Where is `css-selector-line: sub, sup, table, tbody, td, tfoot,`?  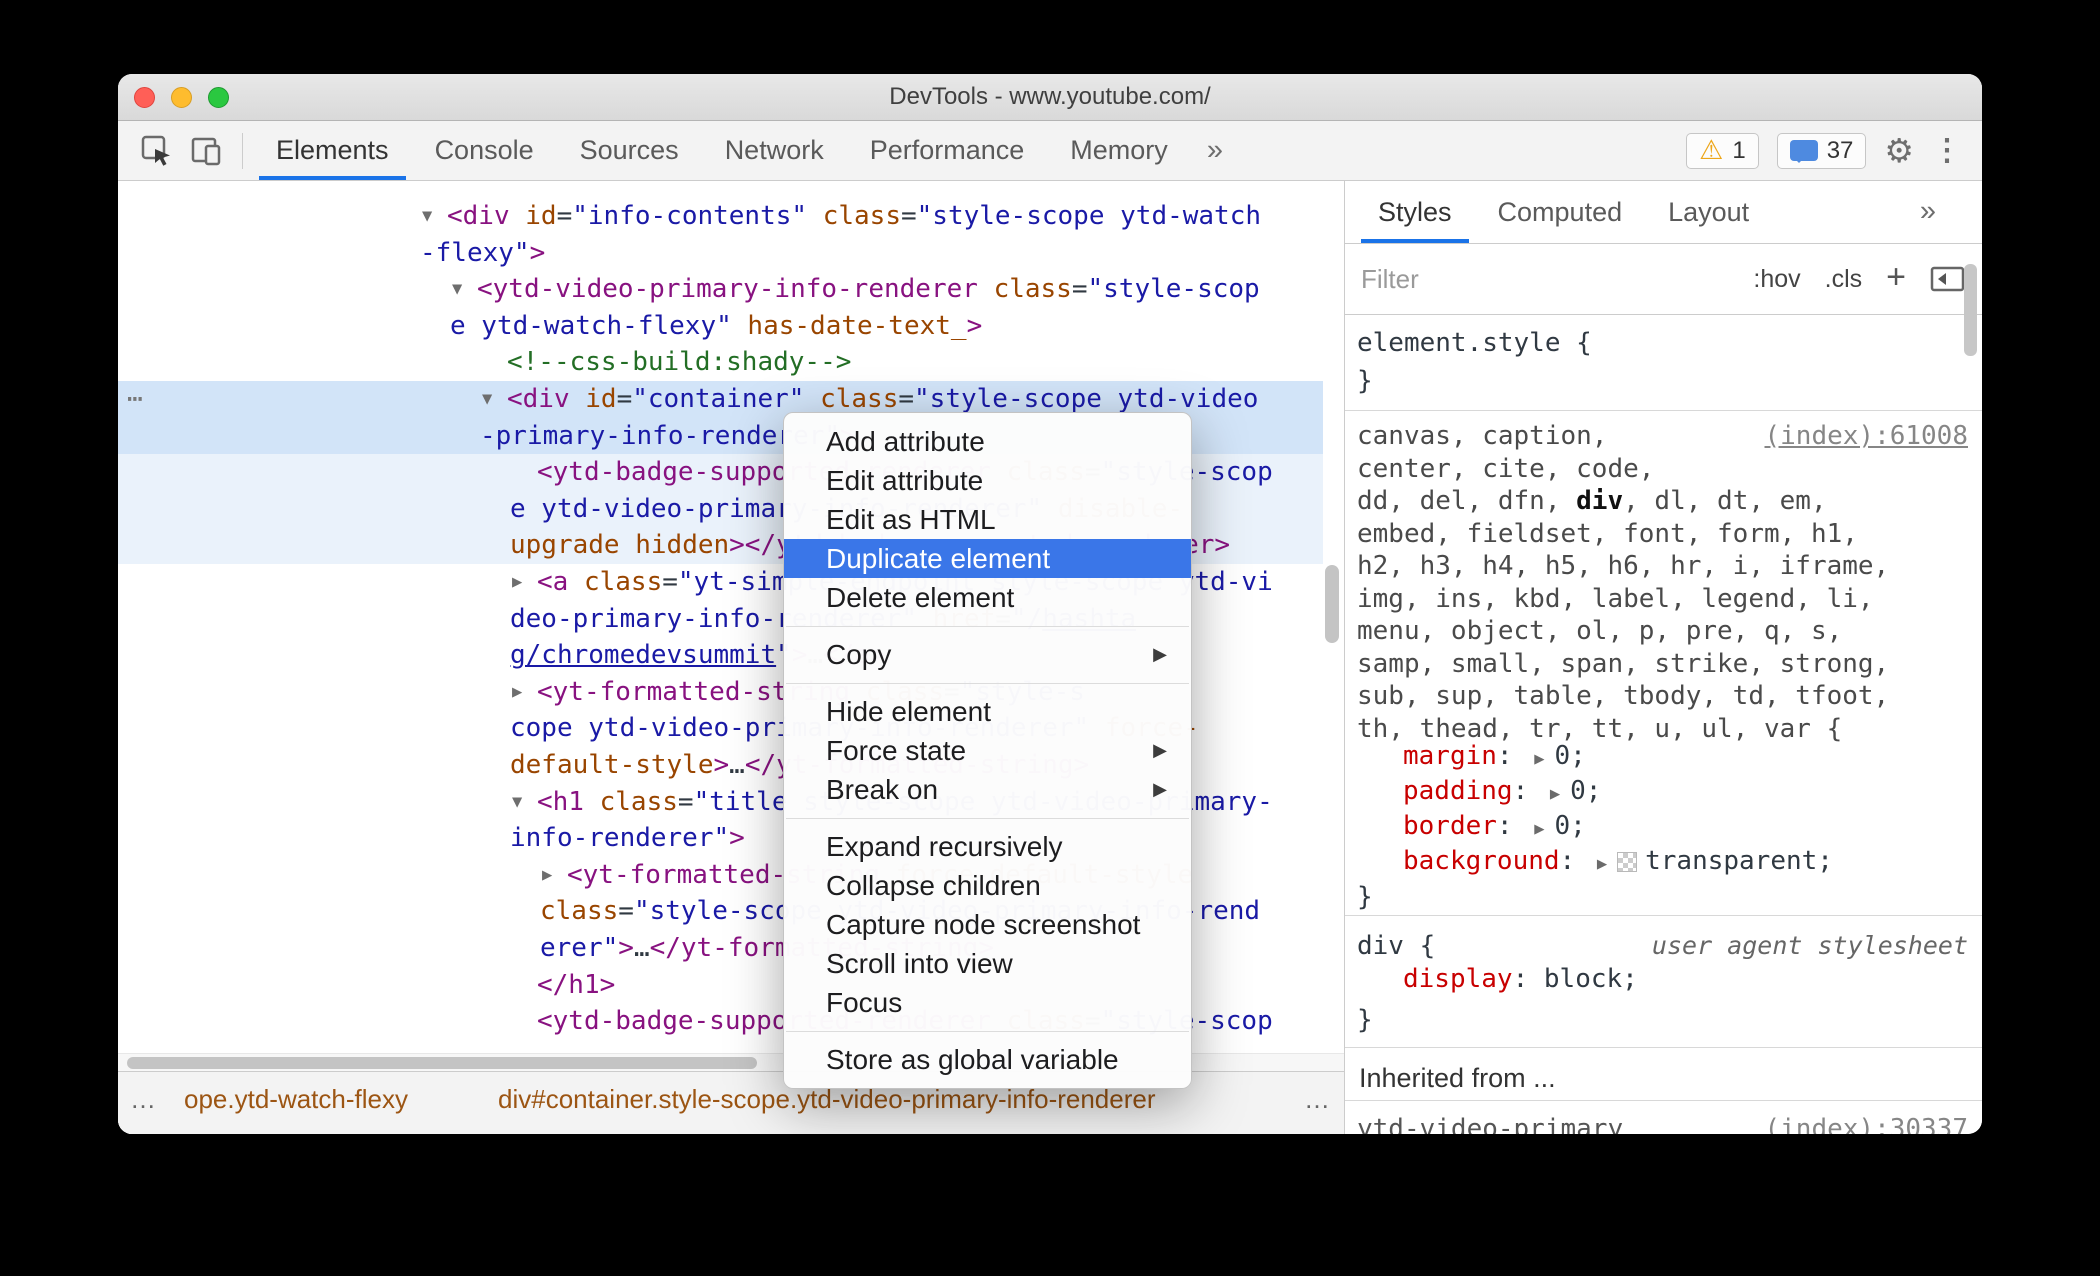
css-selector-line: sub, sup, table, tbody, td, tfoot, is located at coordinates (1623, 696).